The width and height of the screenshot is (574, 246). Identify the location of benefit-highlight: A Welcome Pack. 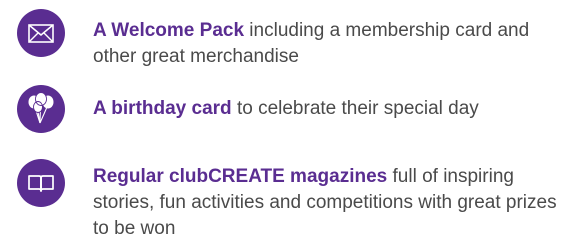
(169, 30).